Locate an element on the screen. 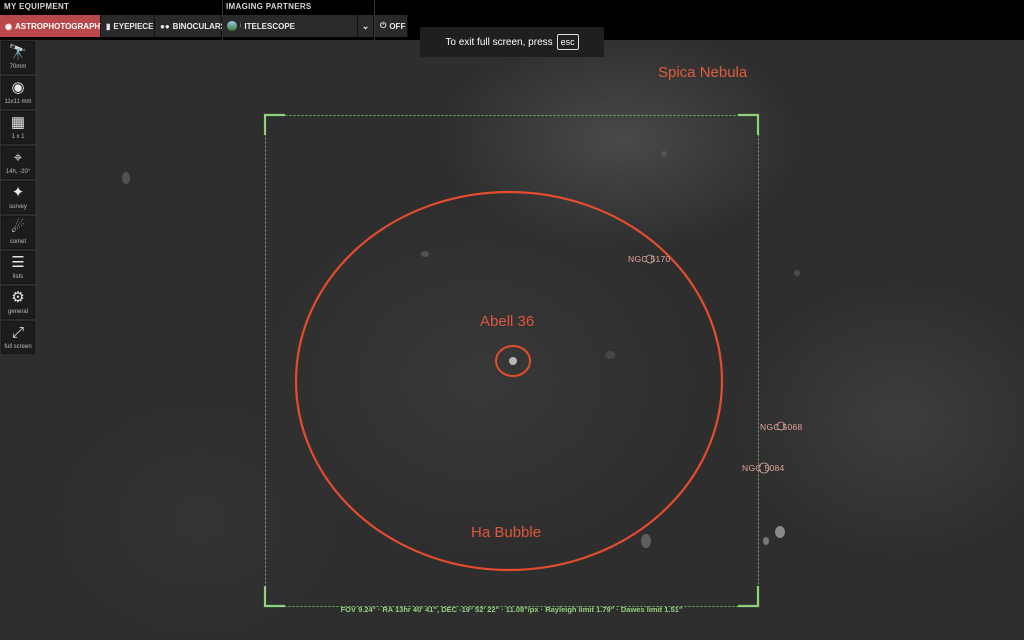 The image size is (1024, 640). tool-caption: comet is located at coordinates (18, 242).